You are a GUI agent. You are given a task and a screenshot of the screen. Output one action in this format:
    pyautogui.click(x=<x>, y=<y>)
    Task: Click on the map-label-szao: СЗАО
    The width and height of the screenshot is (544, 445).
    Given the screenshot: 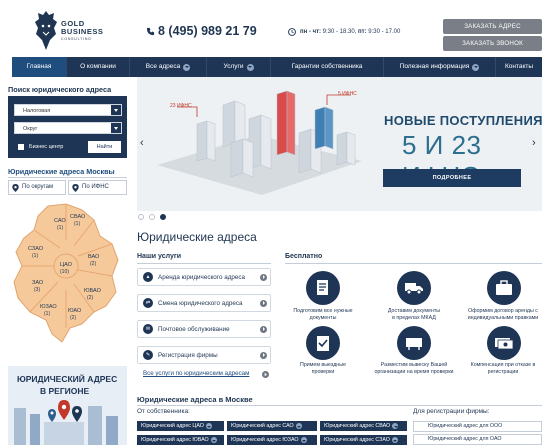 What is the action you would take?
    pyautogui.click(x=36, y=249)
    